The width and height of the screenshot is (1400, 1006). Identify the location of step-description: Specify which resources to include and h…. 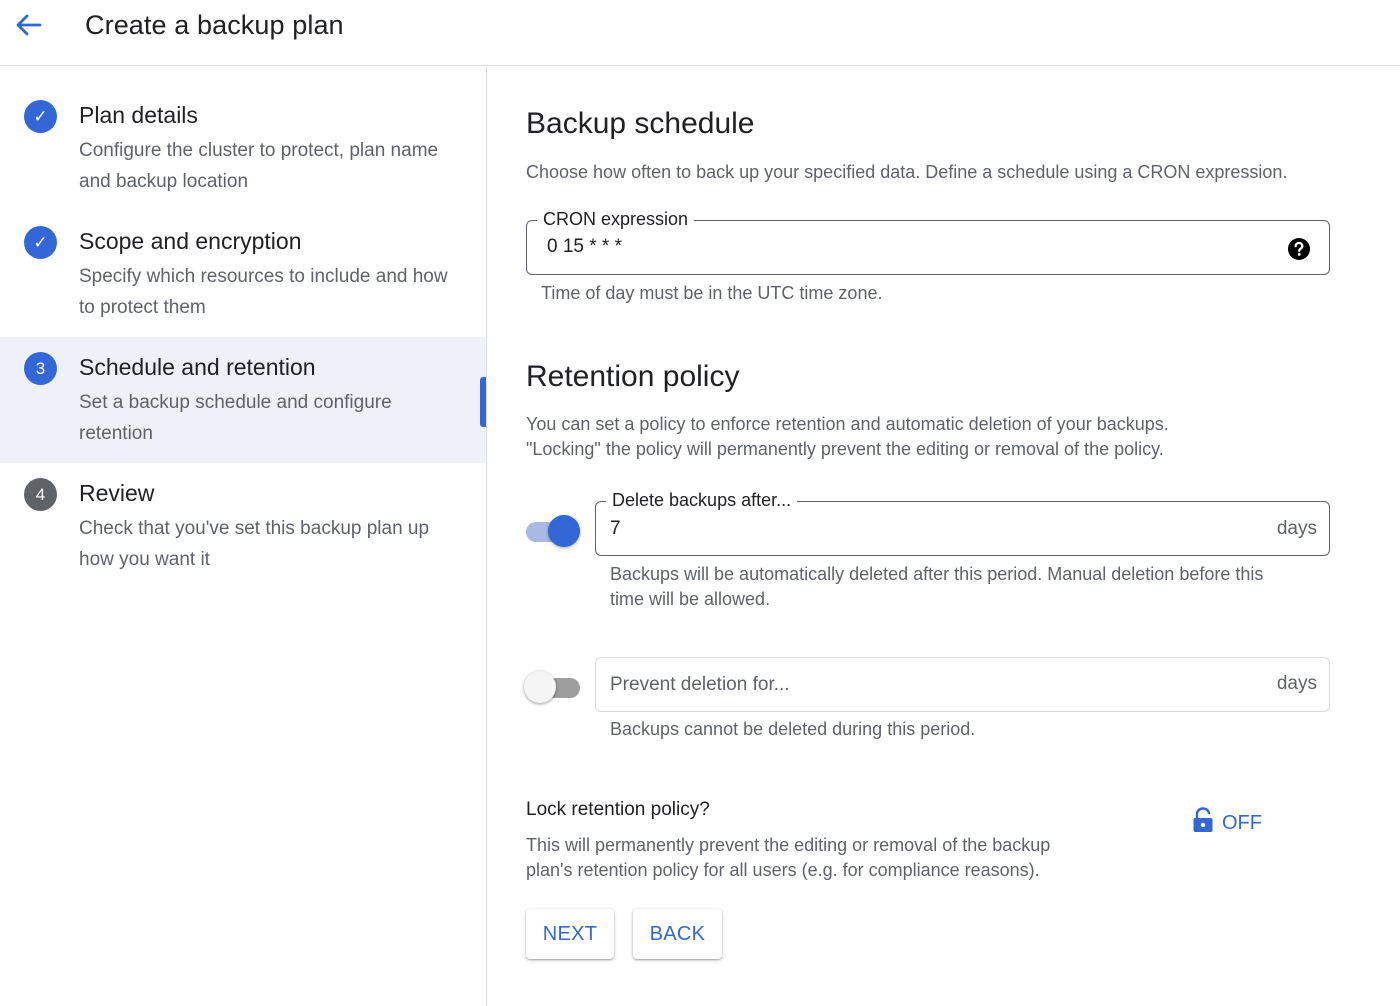
(263, 292).